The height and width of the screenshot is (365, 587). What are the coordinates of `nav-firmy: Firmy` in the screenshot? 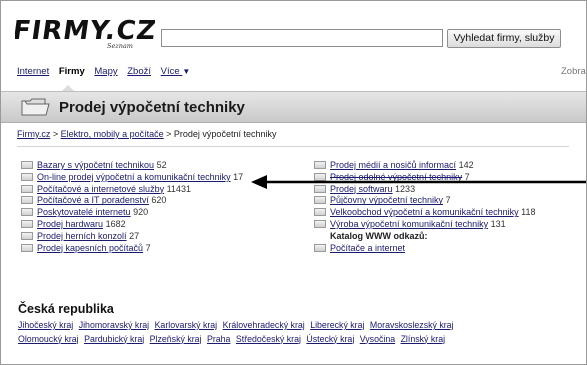 It's located at (71, 71).